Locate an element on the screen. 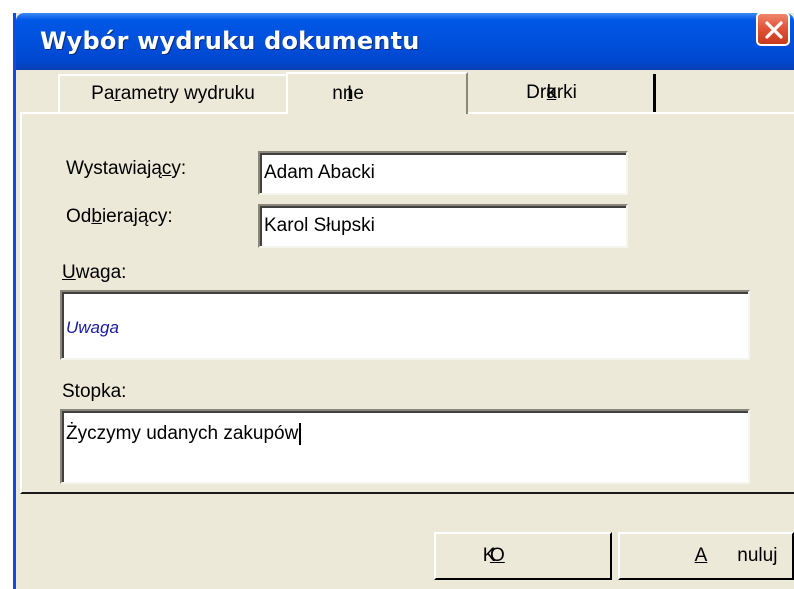  footer-label: Stopka: is located at coordinates (94, 391).